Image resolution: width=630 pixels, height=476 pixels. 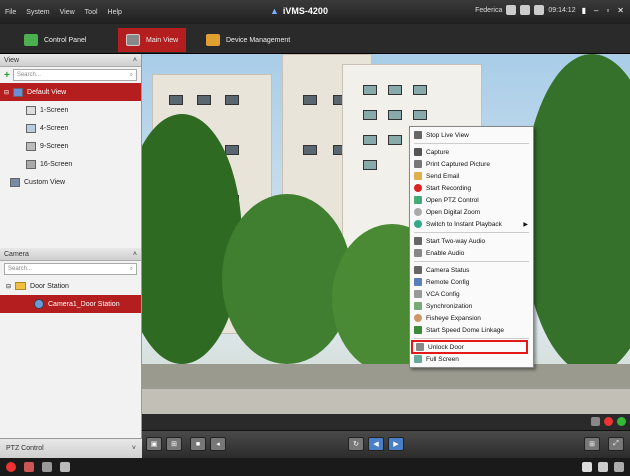 What do you see at coordinates (471, 164) in the screenshot?
I see `menu-item-print-captured-picture: Print Captured Picture` at bounding box center [471, 164].